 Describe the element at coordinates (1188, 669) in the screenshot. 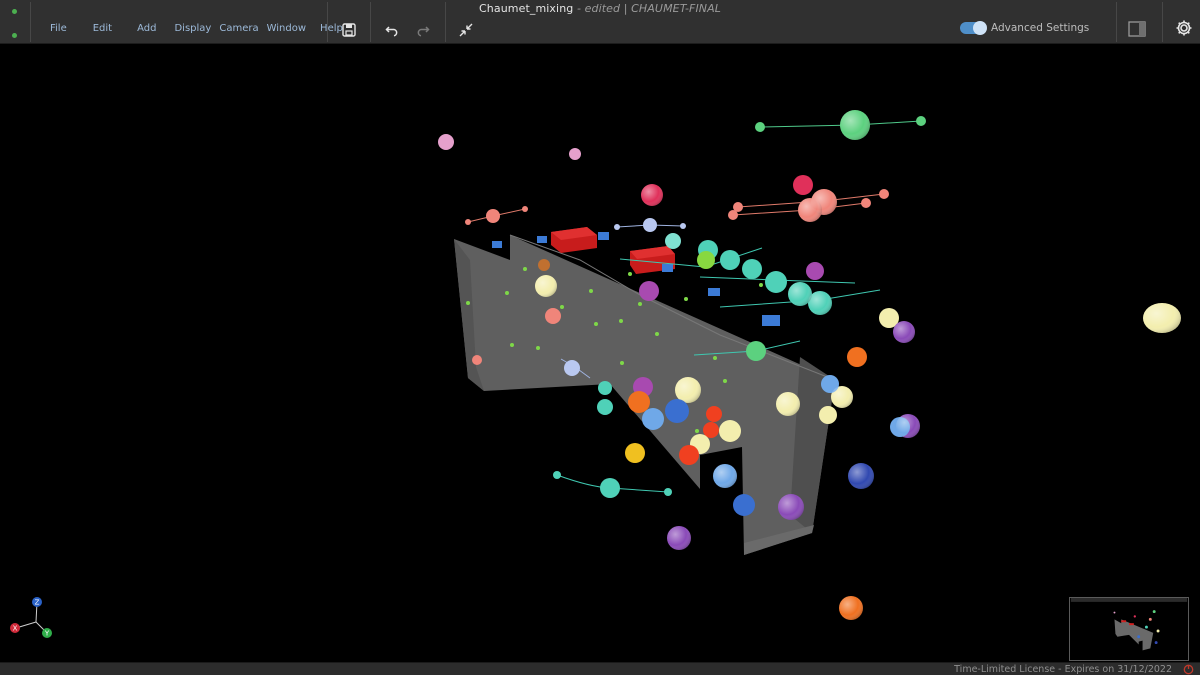

I see `license-warning-icon` at that location.